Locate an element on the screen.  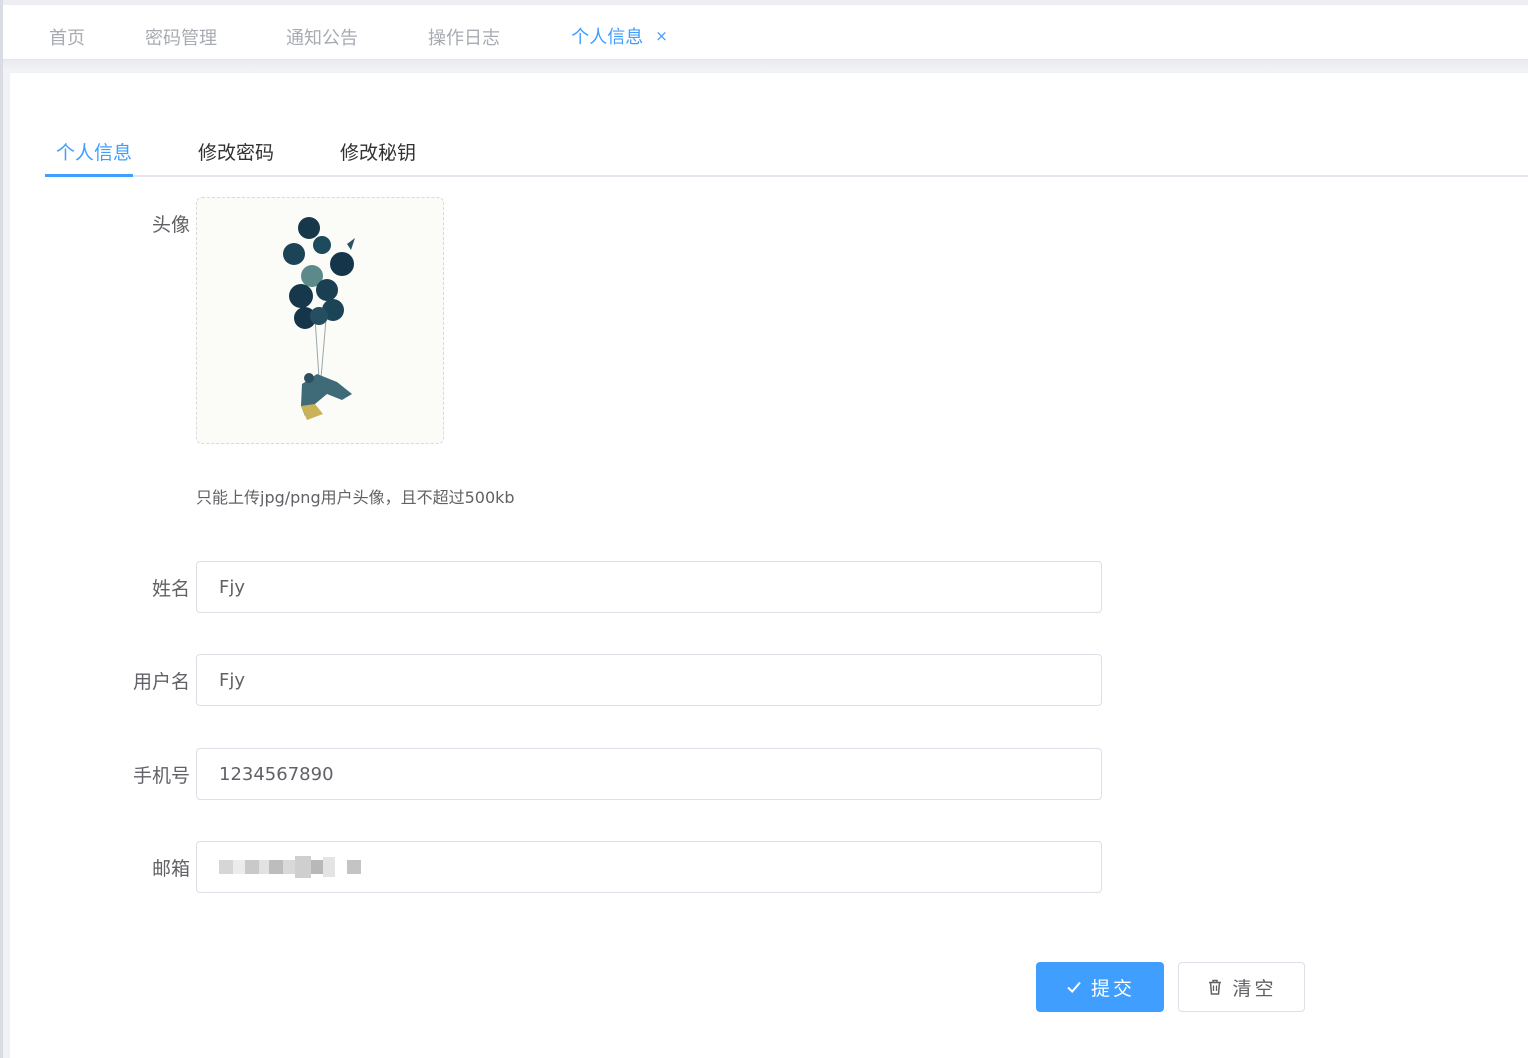
top-tab-home: 首页 is located at coordinates (67, 37).